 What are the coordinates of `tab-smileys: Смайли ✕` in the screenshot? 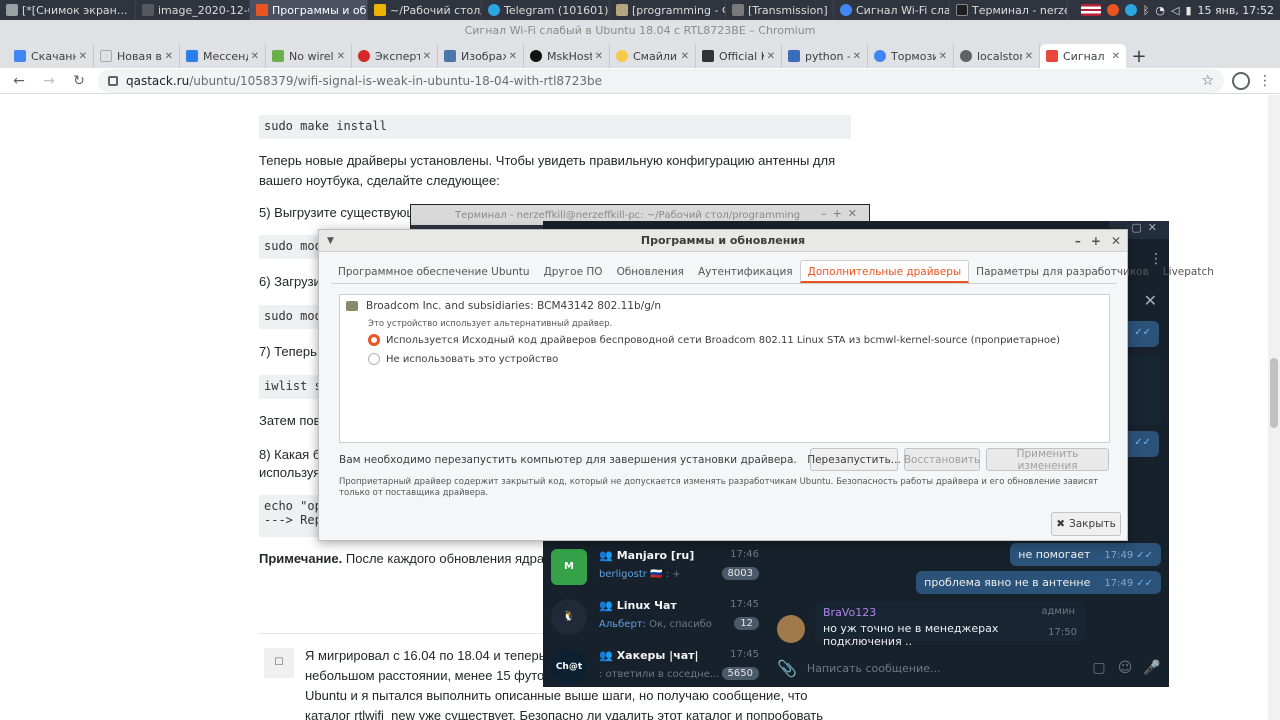 It's located at (653, 56).